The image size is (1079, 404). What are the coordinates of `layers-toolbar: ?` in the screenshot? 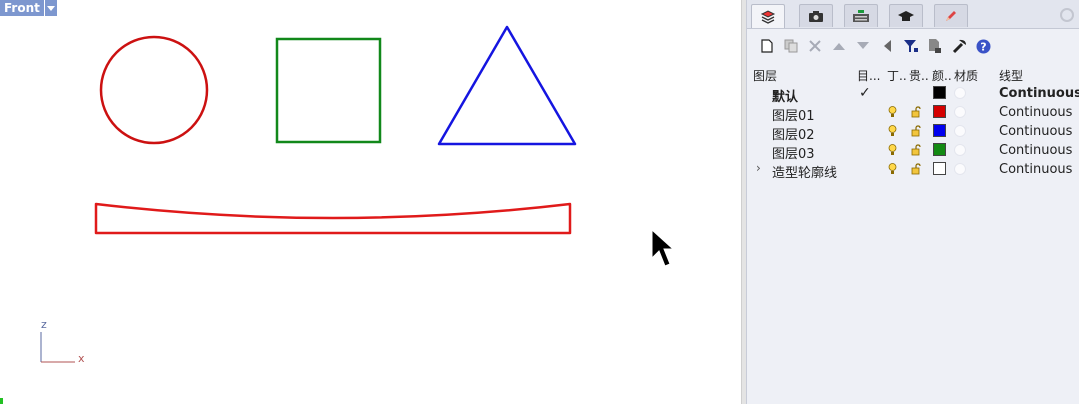 It's located at (913, 46).